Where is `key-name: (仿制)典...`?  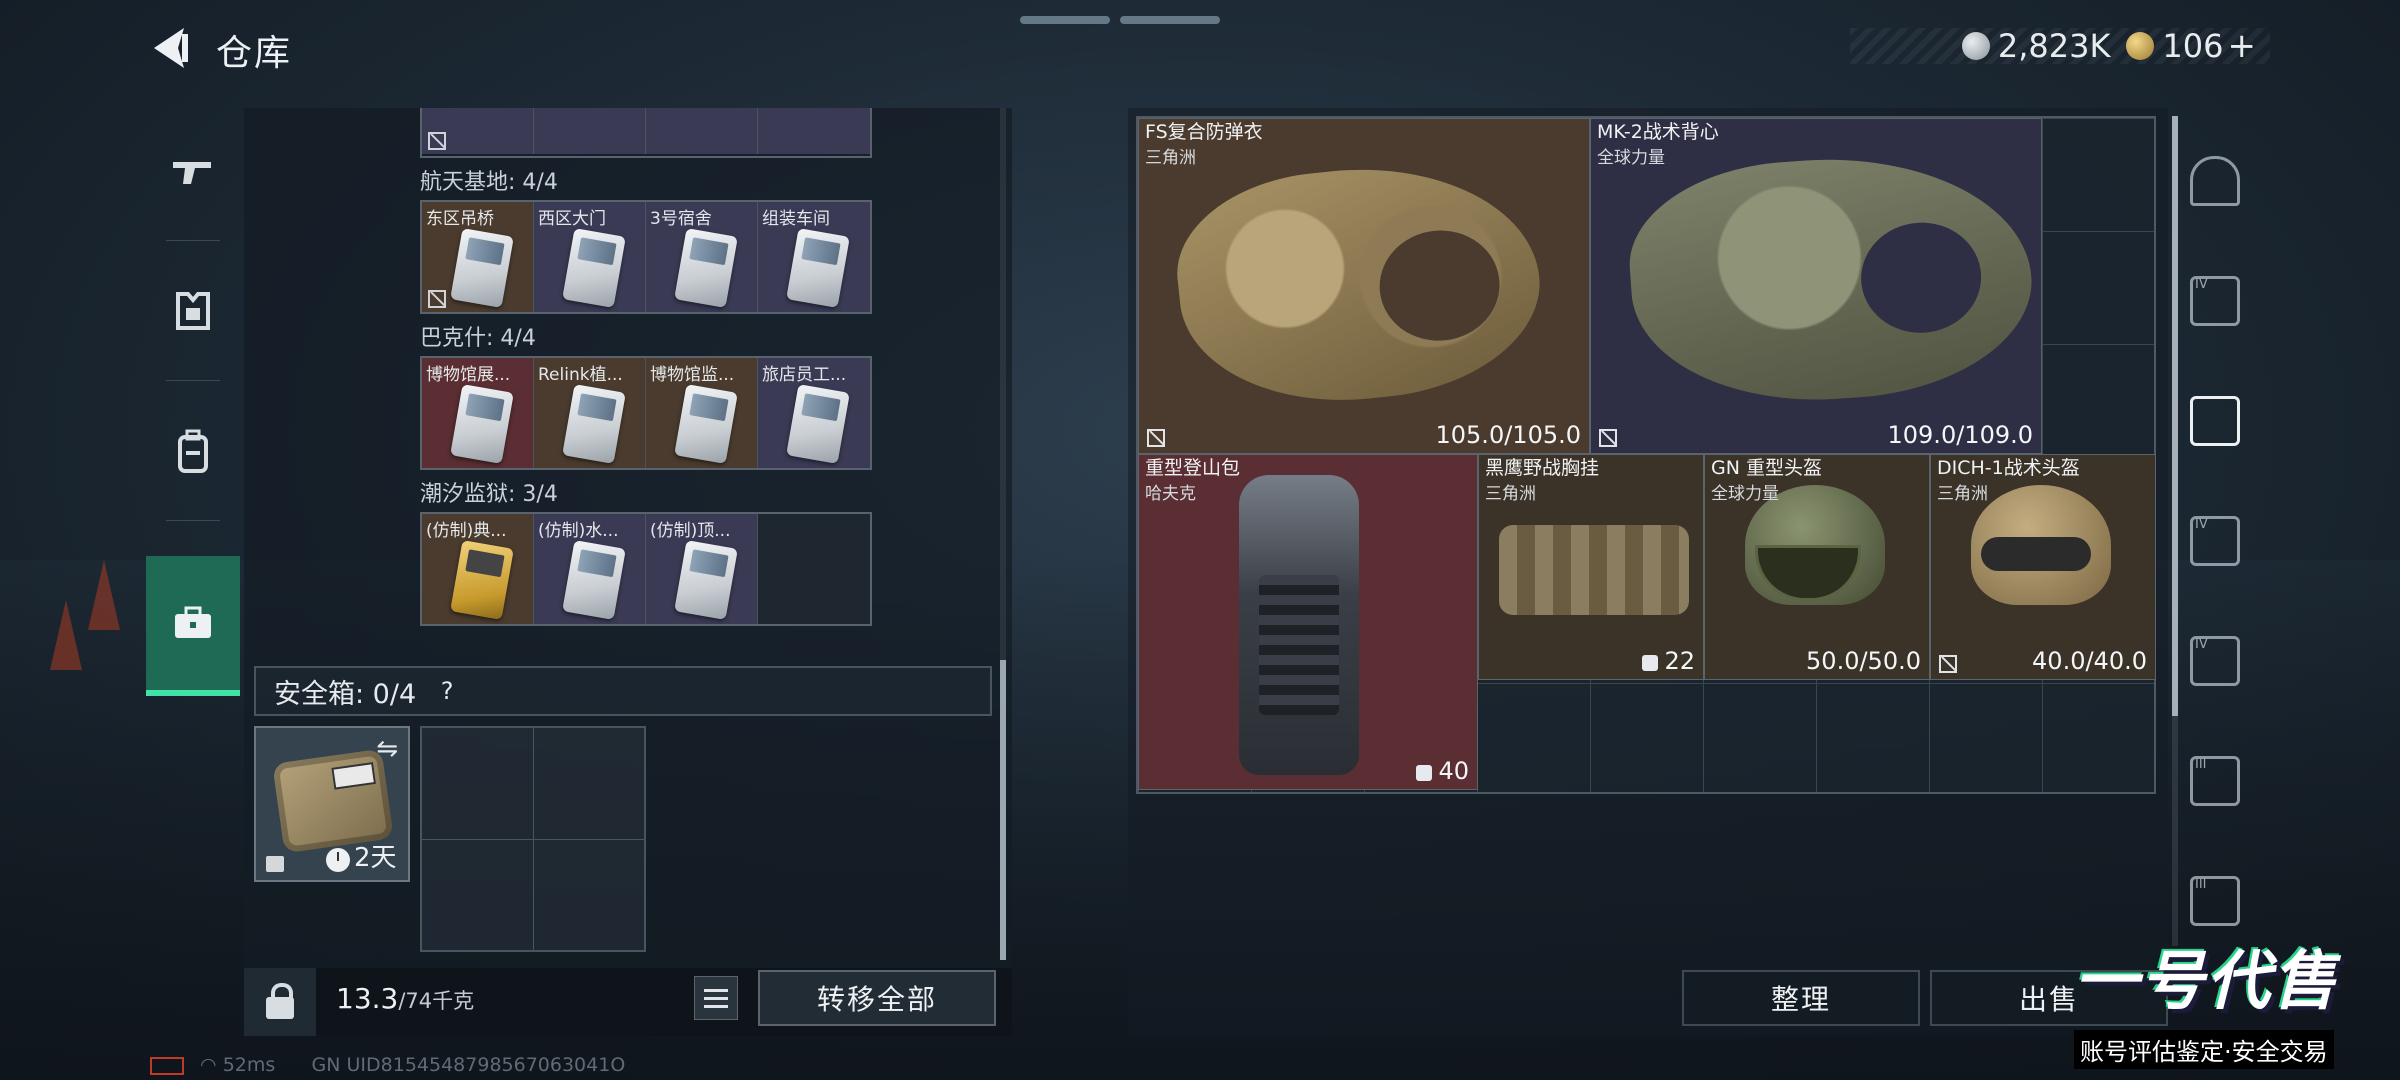 key-name: (仿制)典... is located at coordinates (466, 531).